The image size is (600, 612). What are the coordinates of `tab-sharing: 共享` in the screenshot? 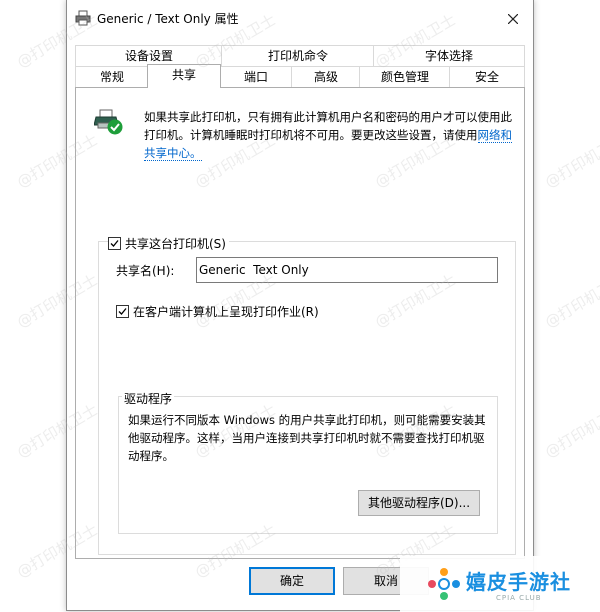 It's located at (184, 76).